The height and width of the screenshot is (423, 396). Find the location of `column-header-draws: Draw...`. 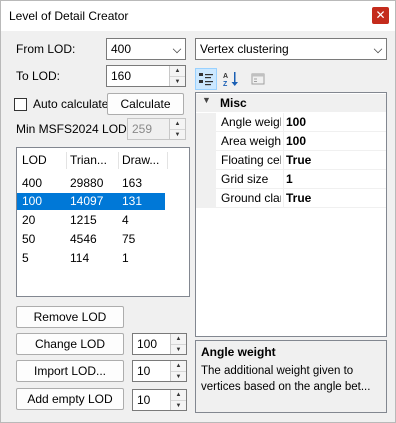

column-header-draws: Draw... is located at coordinates (144, 160).